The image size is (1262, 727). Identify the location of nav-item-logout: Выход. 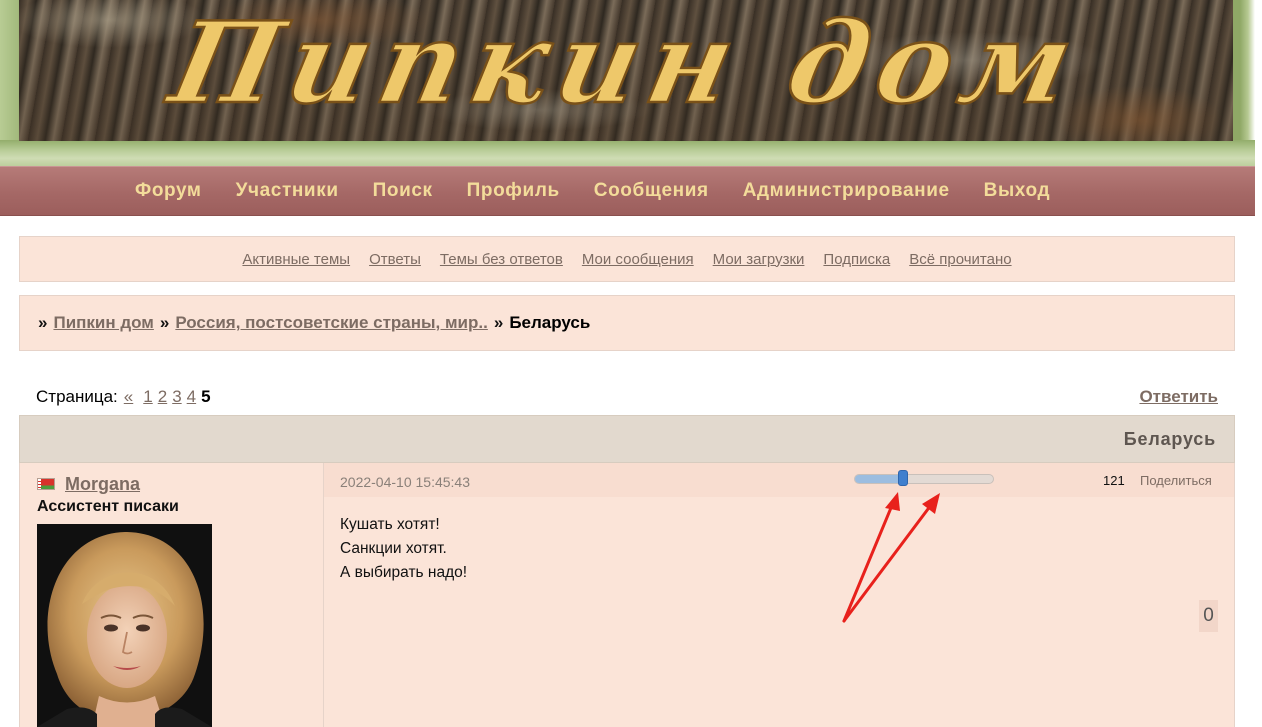
(1017, 191).